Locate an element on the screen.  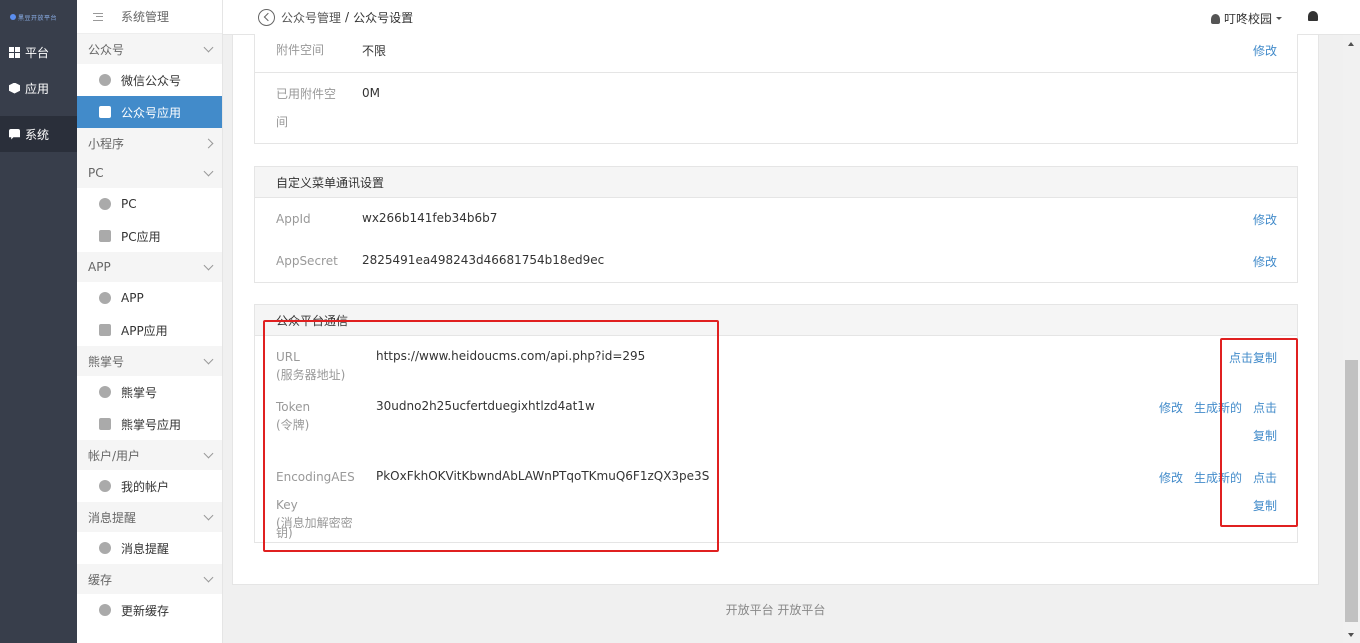
sidebar-item-pc: PC is located at coordinates (149, 204).